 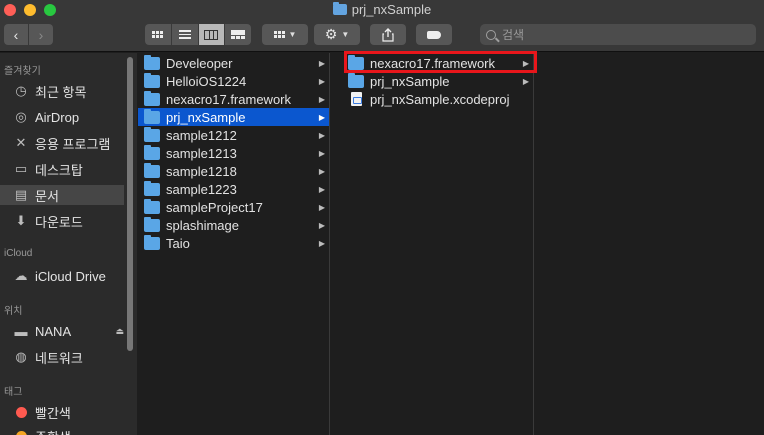 What do you see at coordinates (130, 204) in the screenshot?
I see `sidebar-scrollbar` at bounding box center [130, 204].